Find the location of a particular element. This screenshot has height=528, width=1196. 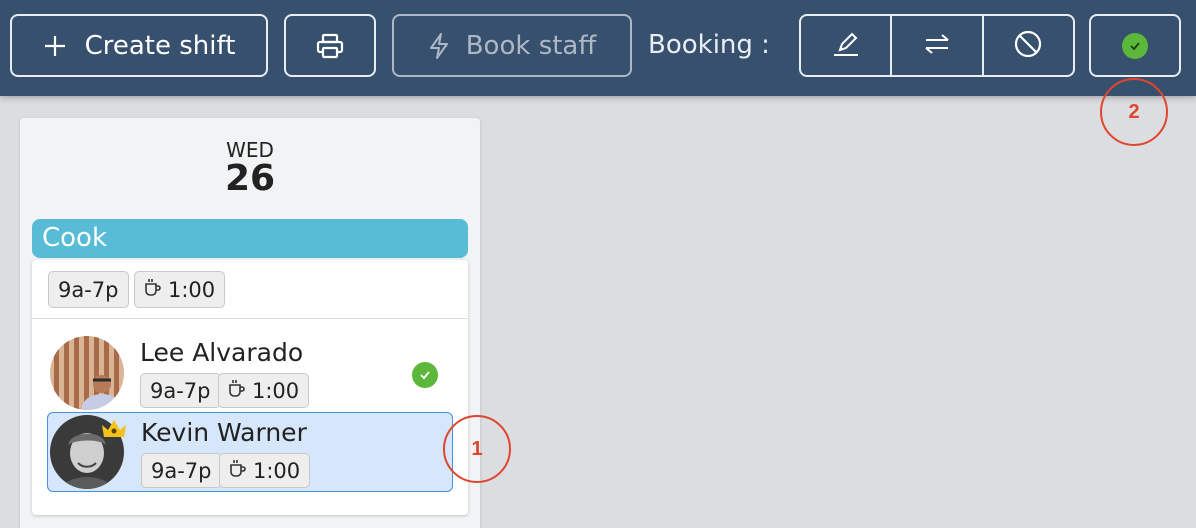

book-staff-button: Book staff is located at coordinates (512, 45).